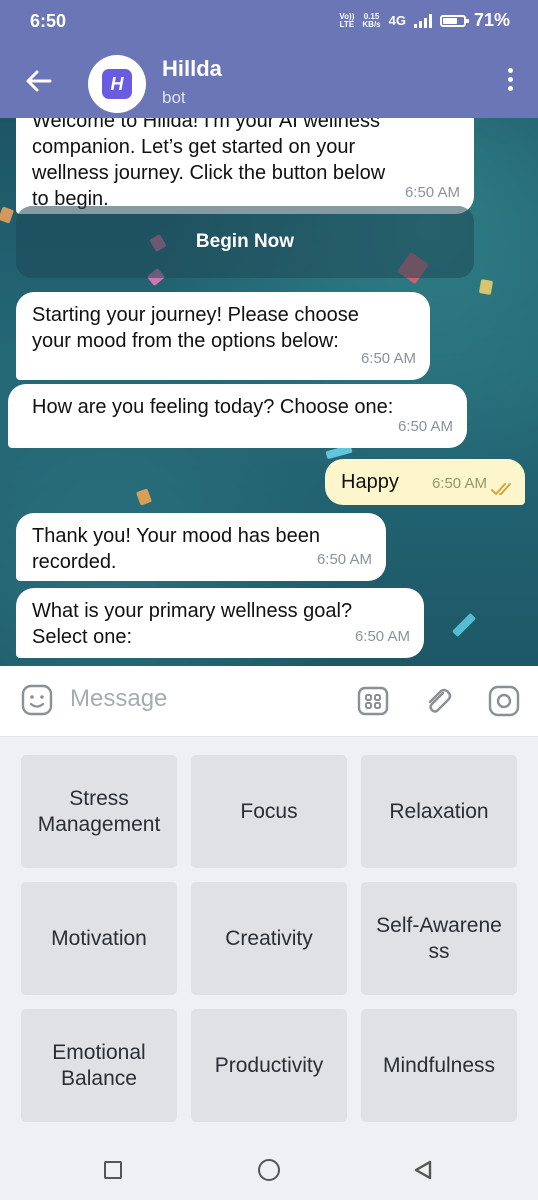  I want to click on bot-keyboard-icon, so click(373, 701).